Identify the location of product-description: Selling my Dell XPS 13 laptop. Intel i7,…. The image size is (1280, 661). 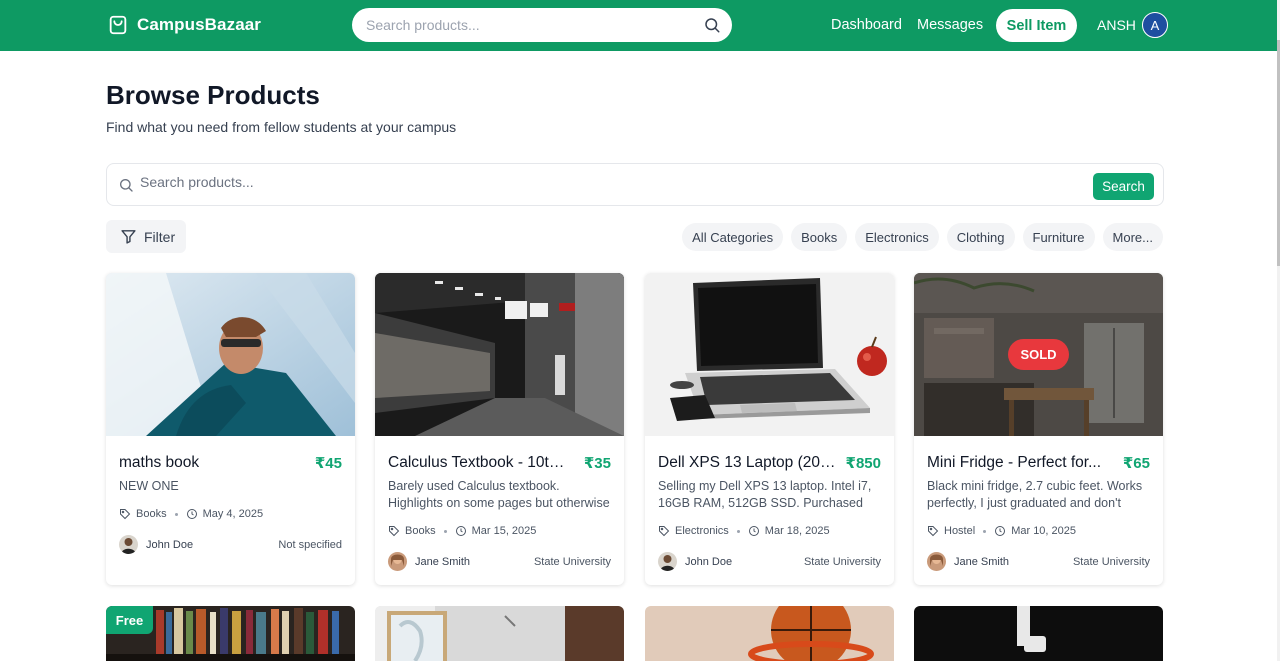
(765, 494).